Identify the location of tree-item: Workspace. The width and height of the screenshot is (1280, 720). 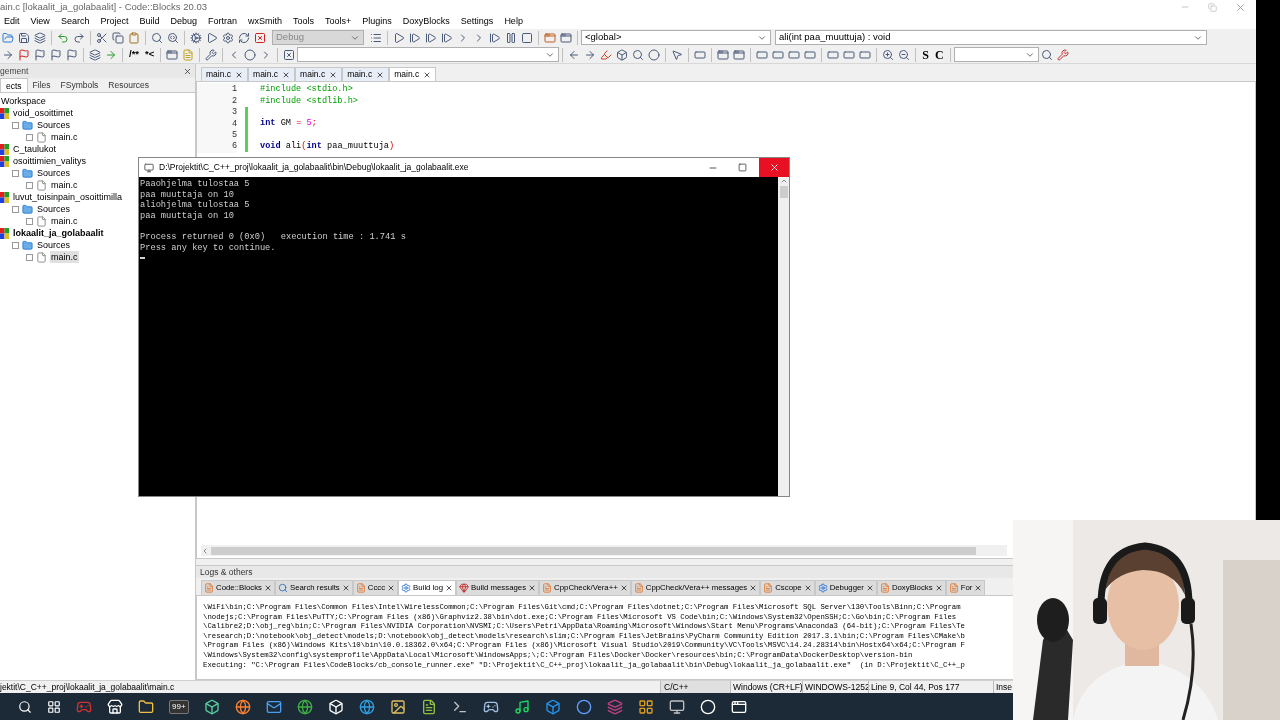
(23, 101).